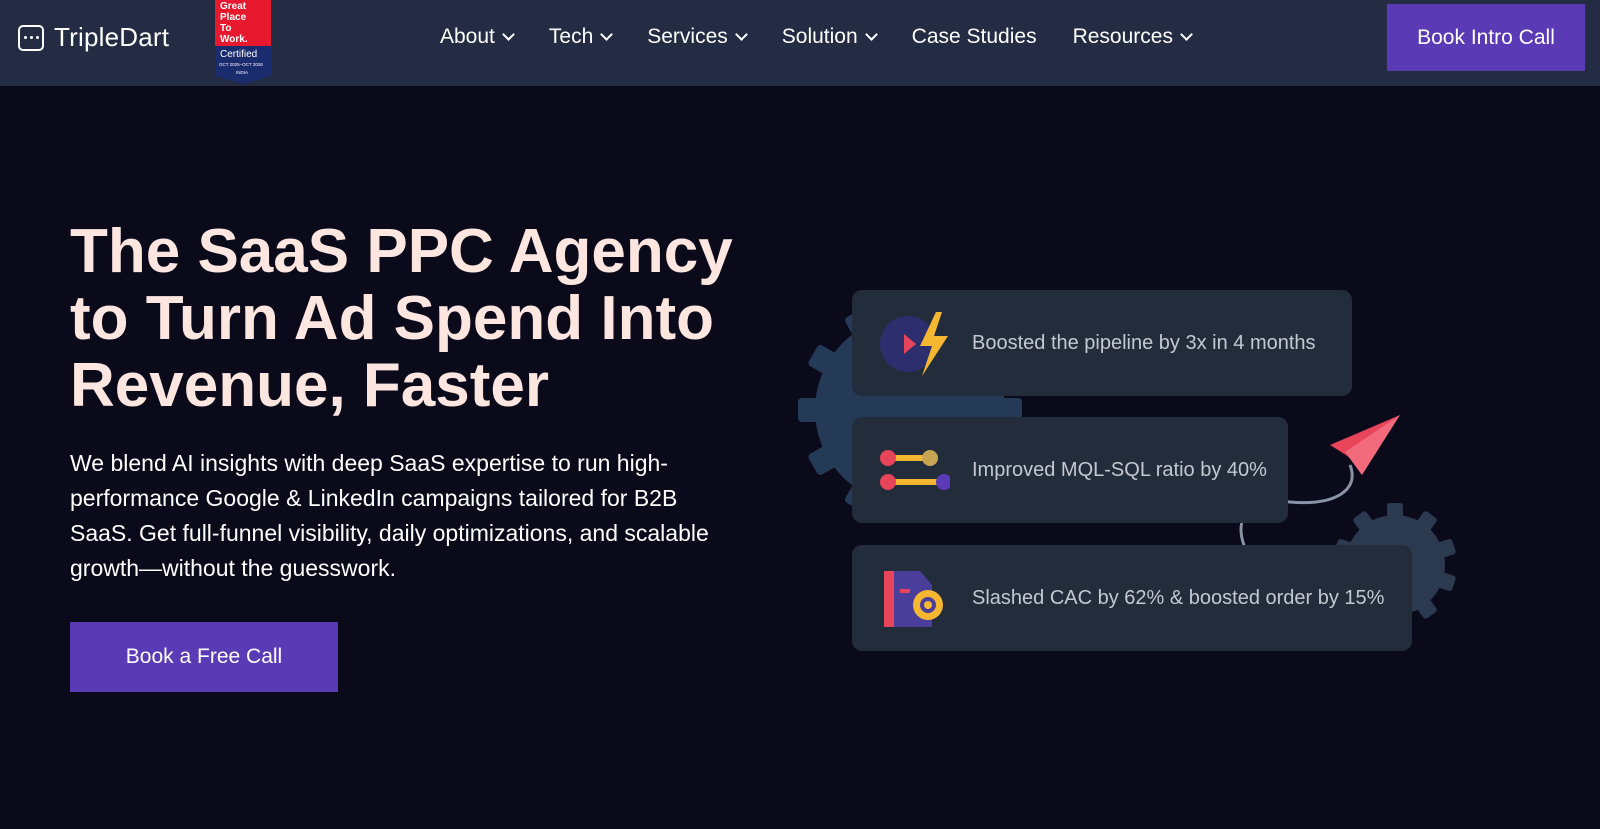  What do you see at coordinates (1365, 445) in the screenshot?
I see `paper-plane-icon` at bounding box center [1365, 445].